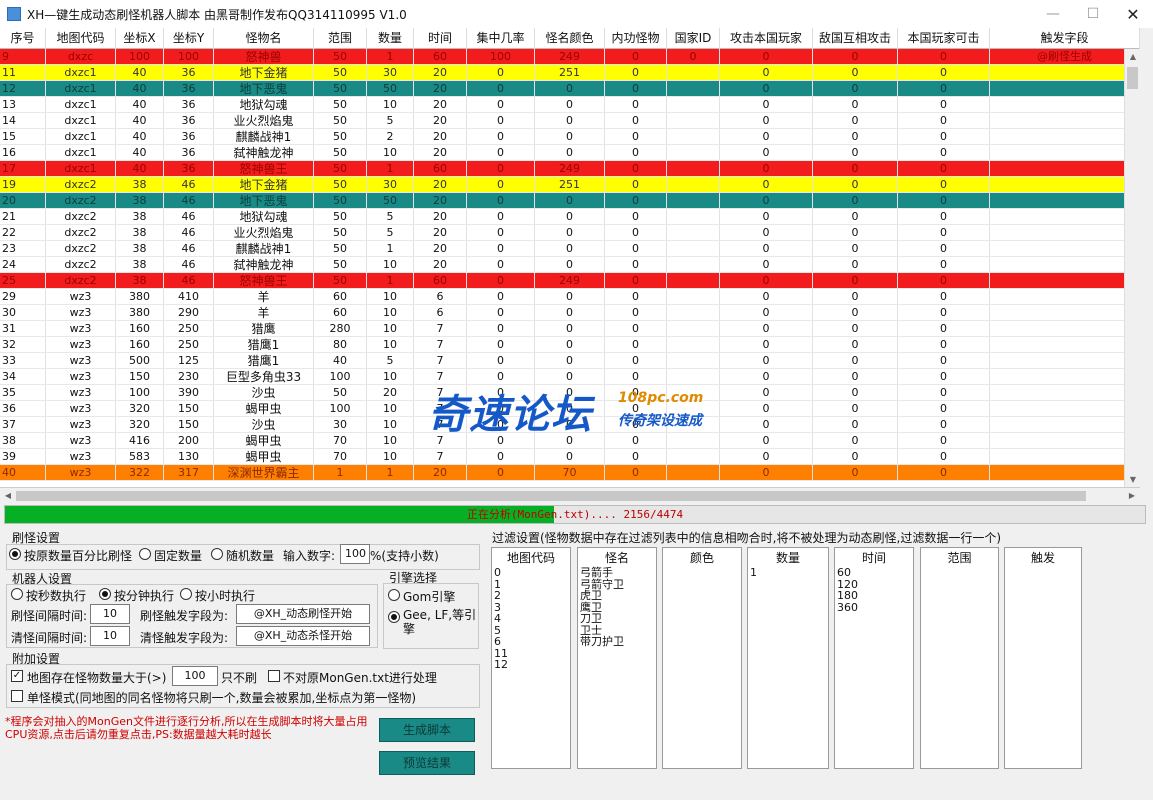 Image resolution: width=1153 pixels, height=800 pixels. What do you see at coordinates (23, 473) in the screenshot?
I see `cell-seq: 40` at bounding box center [23, 473].